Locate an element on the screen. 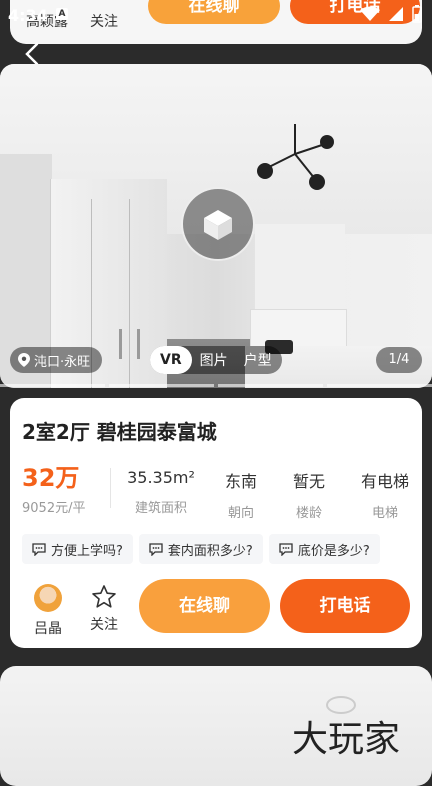 This screenshot has width=432, height=786. vr-cube-icon is located at coordinates (218, 225).